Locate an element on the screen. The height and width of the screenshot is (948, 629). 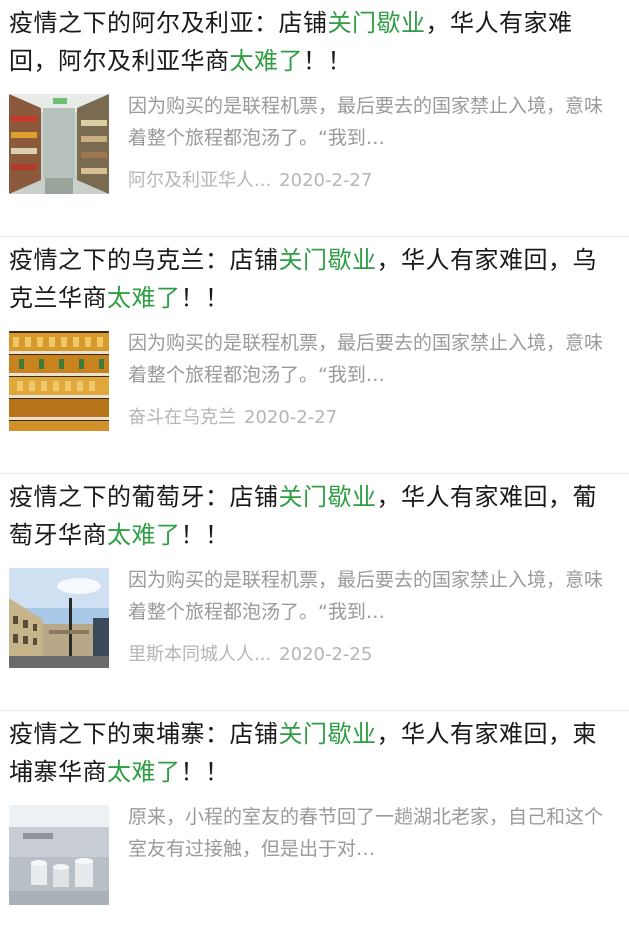
city-street-image is located at coordinates (59, 618).